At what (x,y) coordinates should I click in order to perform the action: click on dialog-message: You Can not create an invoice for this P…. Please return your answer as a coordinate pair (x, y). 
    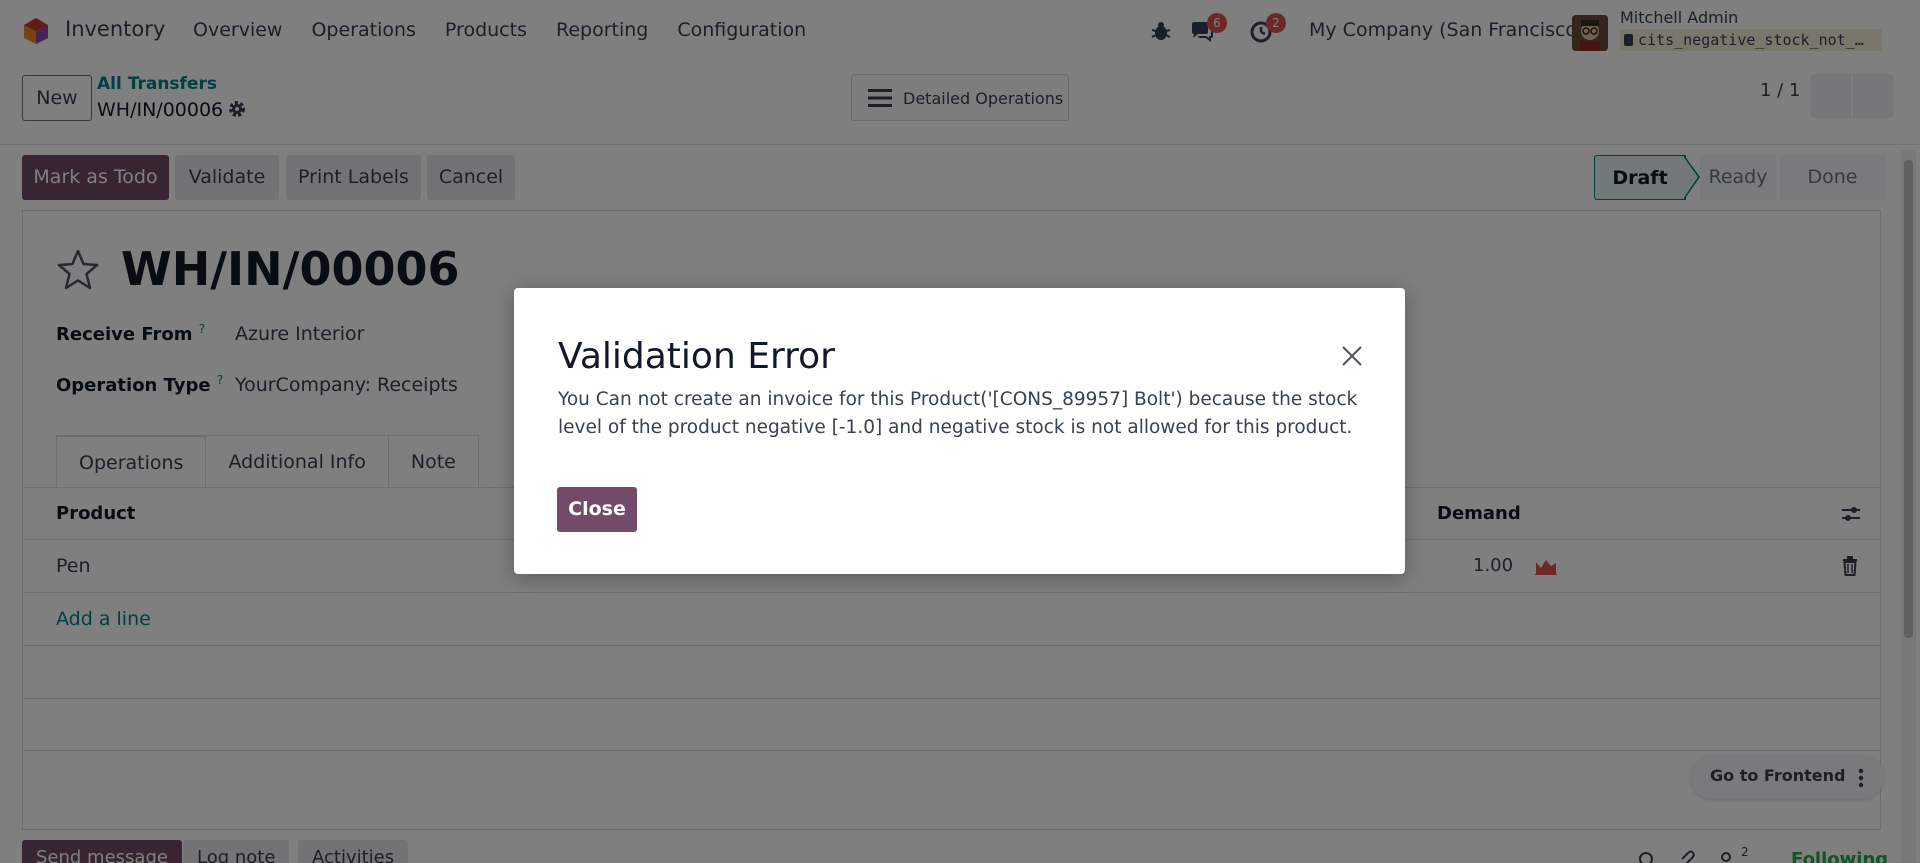
    Looking at the image, I should click on (958, 413).